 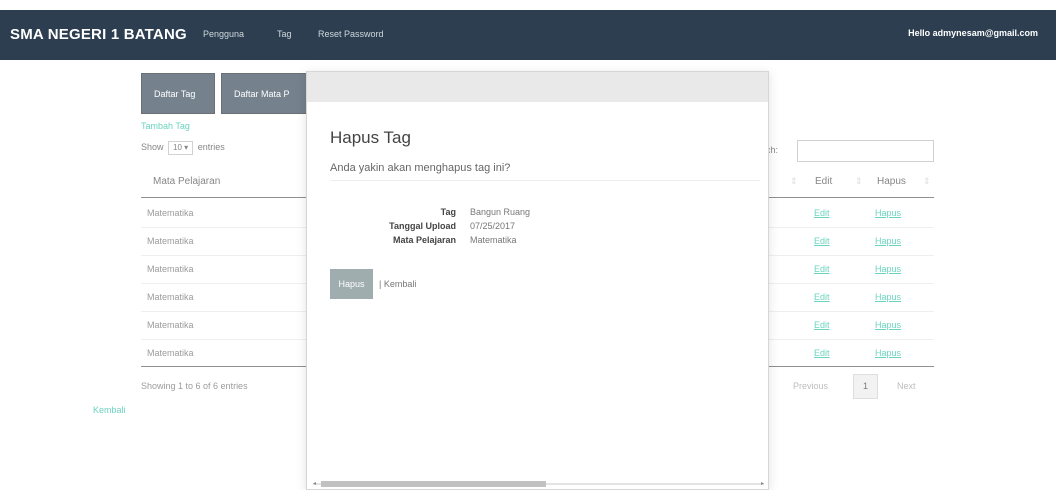 I want to click on detail-value-mata-pelajaran: Matematika, so click(x=493, y=240).